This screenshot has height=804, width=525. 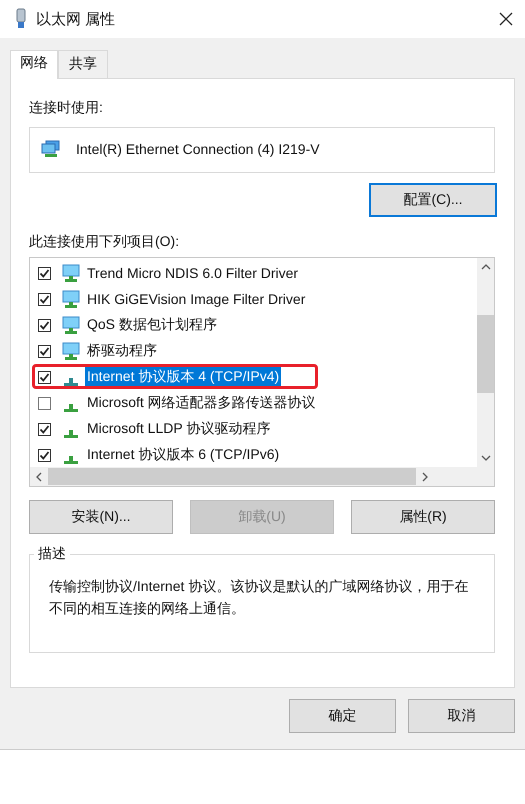 I want to click on list-item: Microsoft LLDP 协议驱动程序, so click(x=178, y=429).